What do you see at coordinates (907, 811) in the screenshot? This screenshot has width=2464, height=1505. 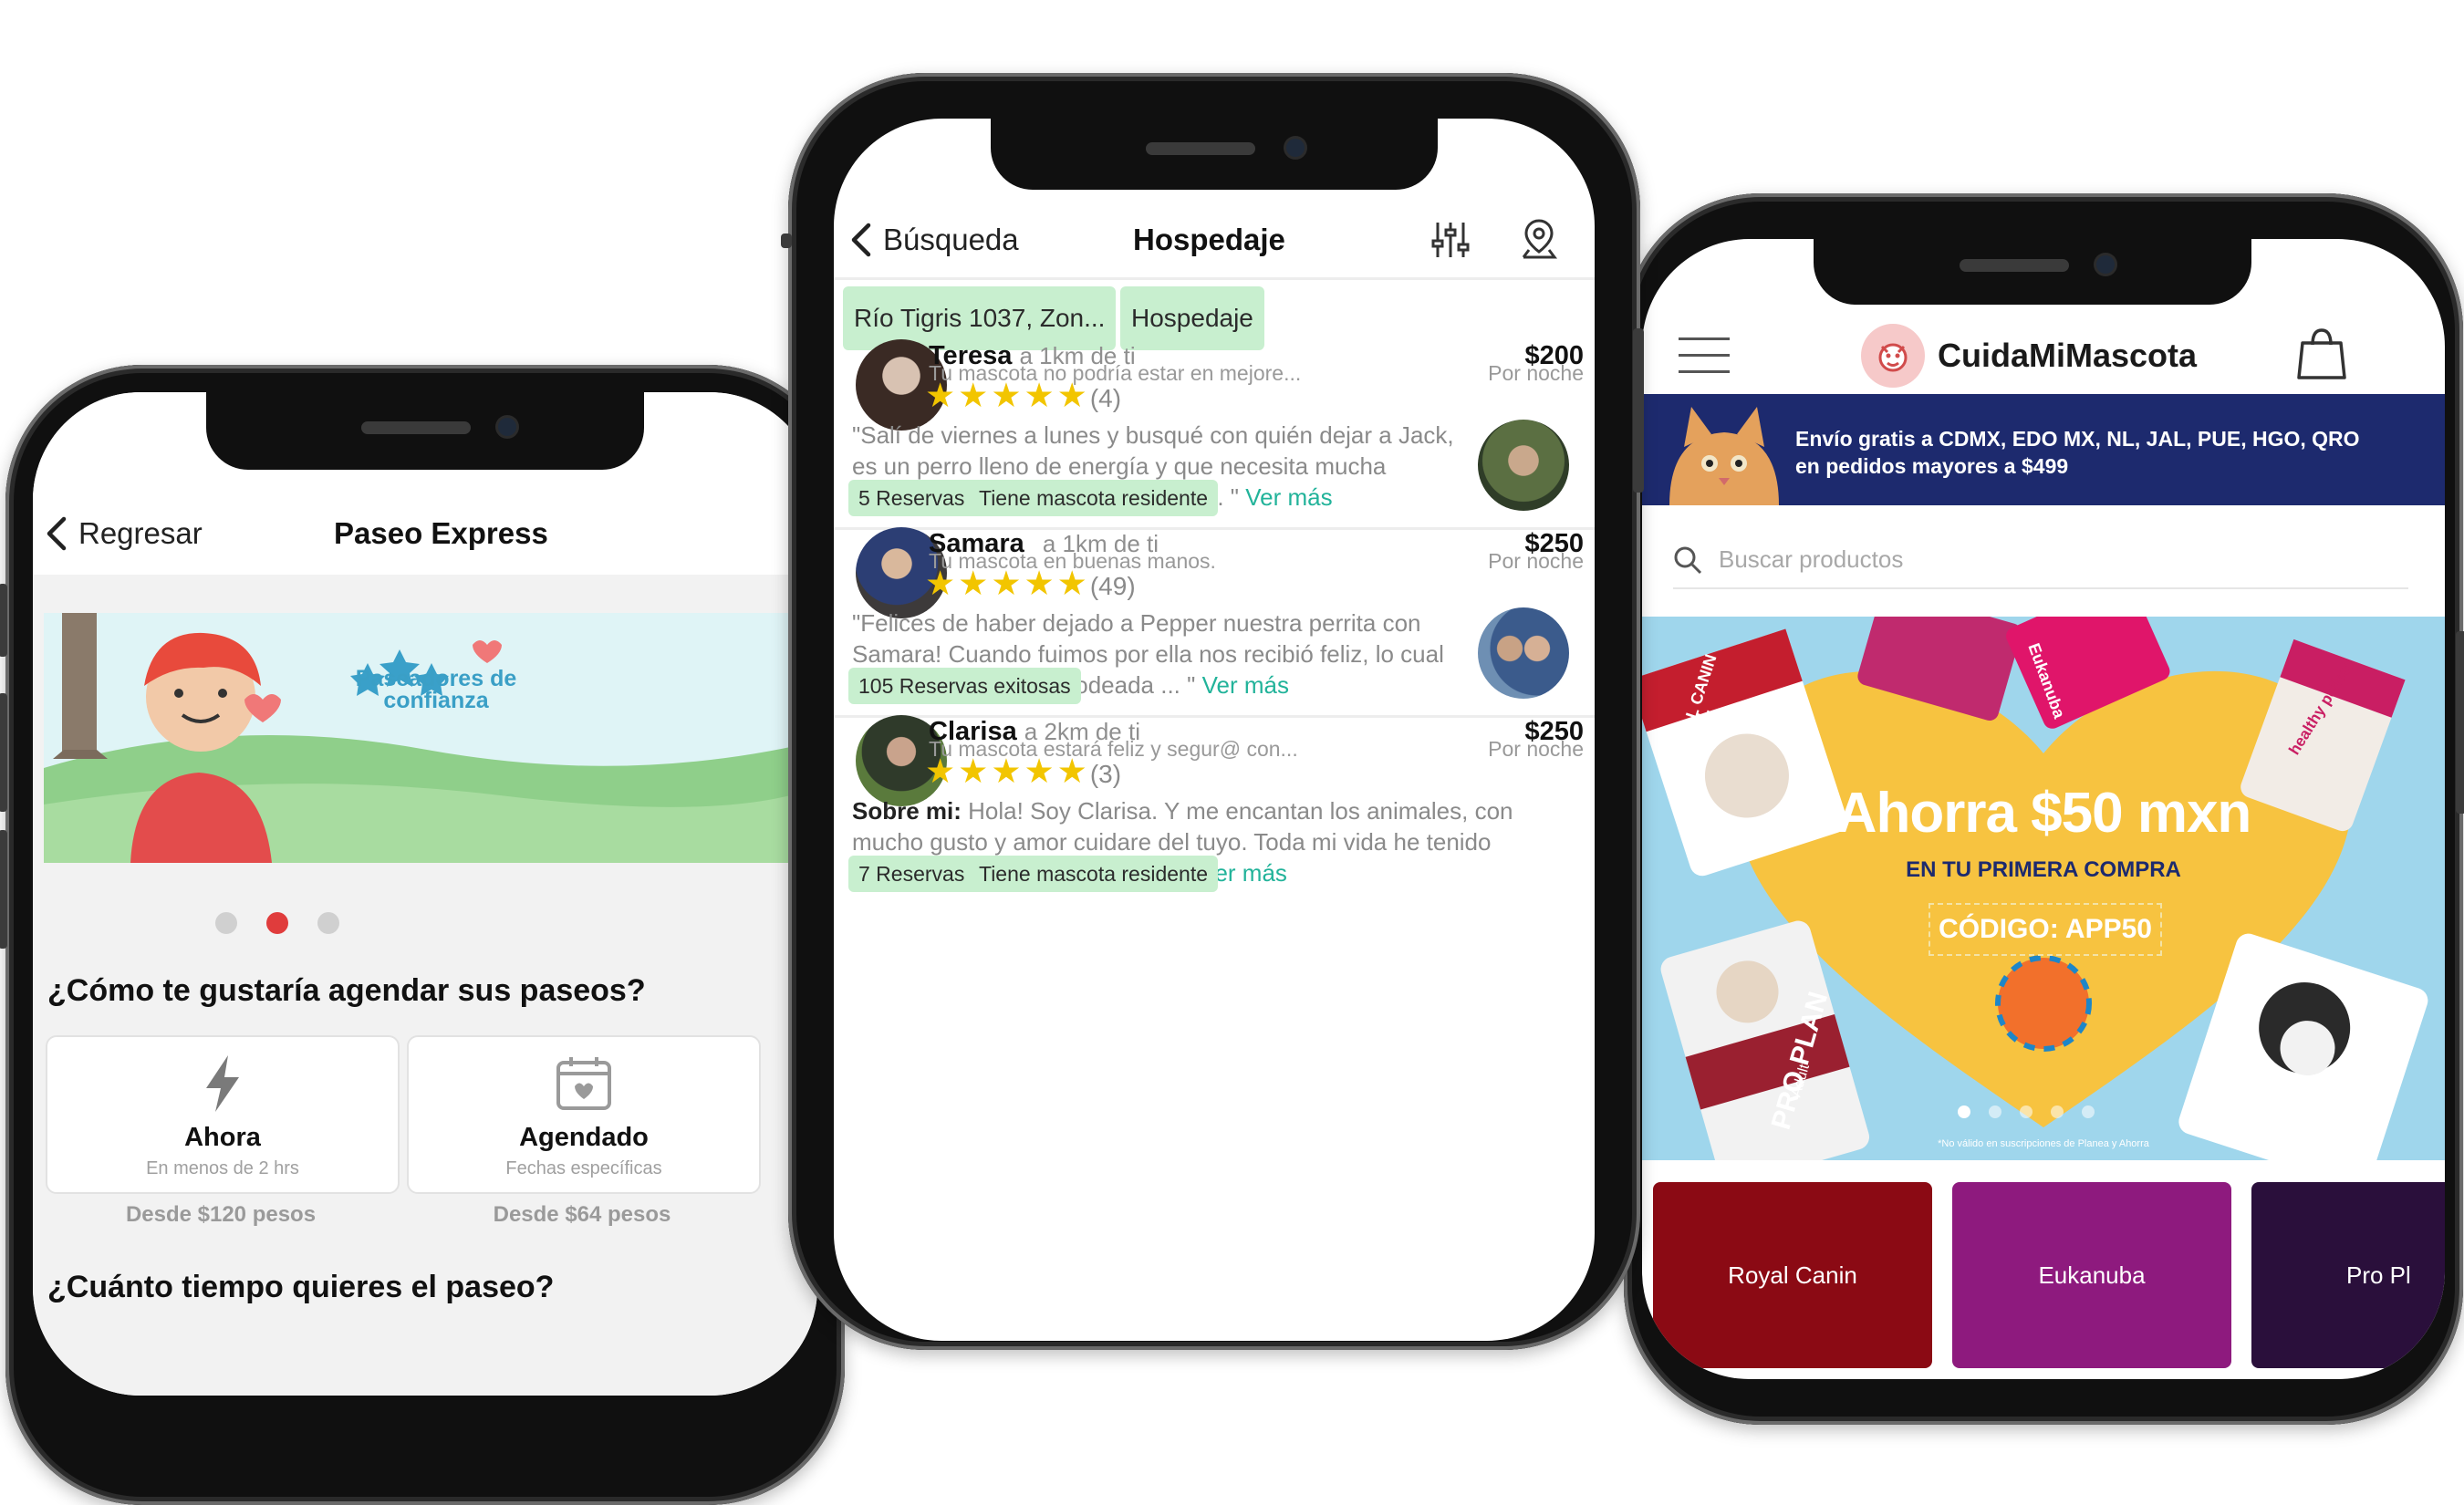 I see `about-label: Sobre mi:` at bounding box center [907, 811].